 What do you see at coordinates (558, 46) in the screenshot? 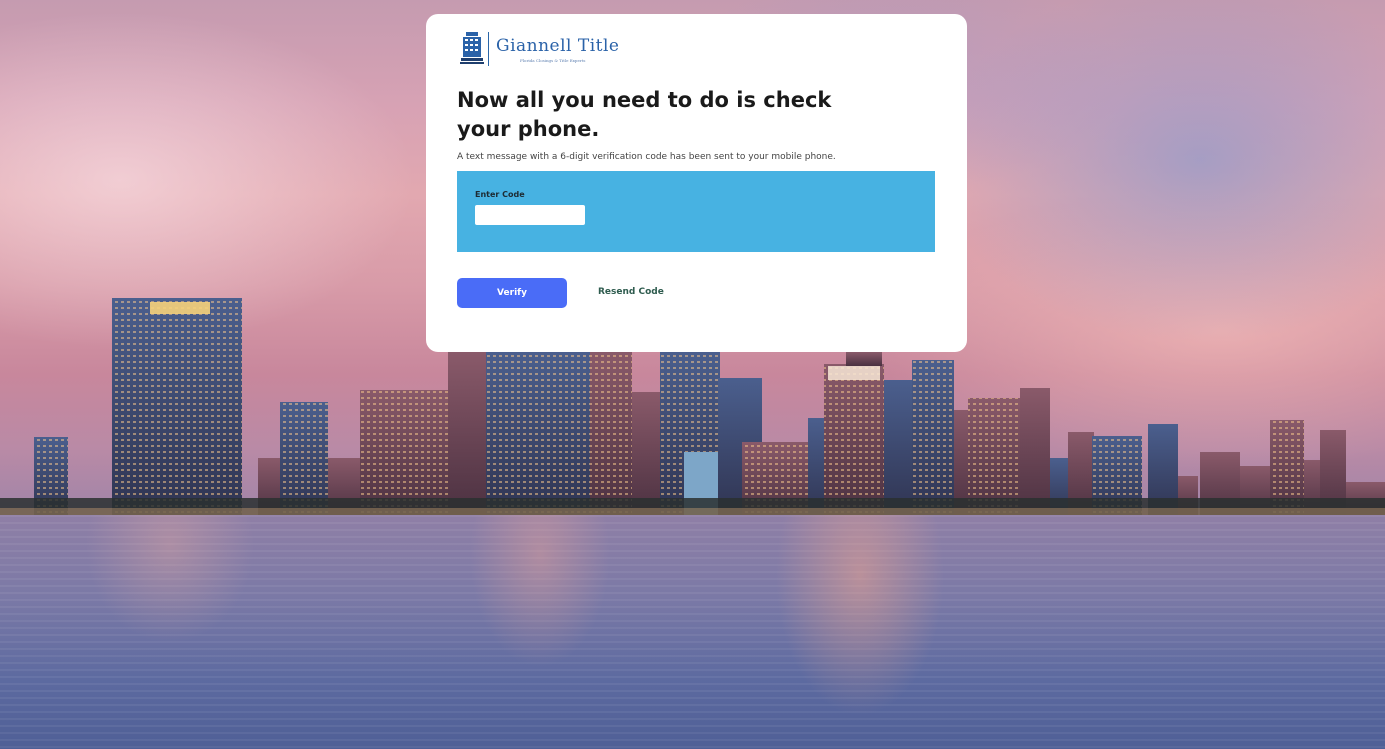
I see `brand-name: Giannell Title` at bounding box center [558, 46].